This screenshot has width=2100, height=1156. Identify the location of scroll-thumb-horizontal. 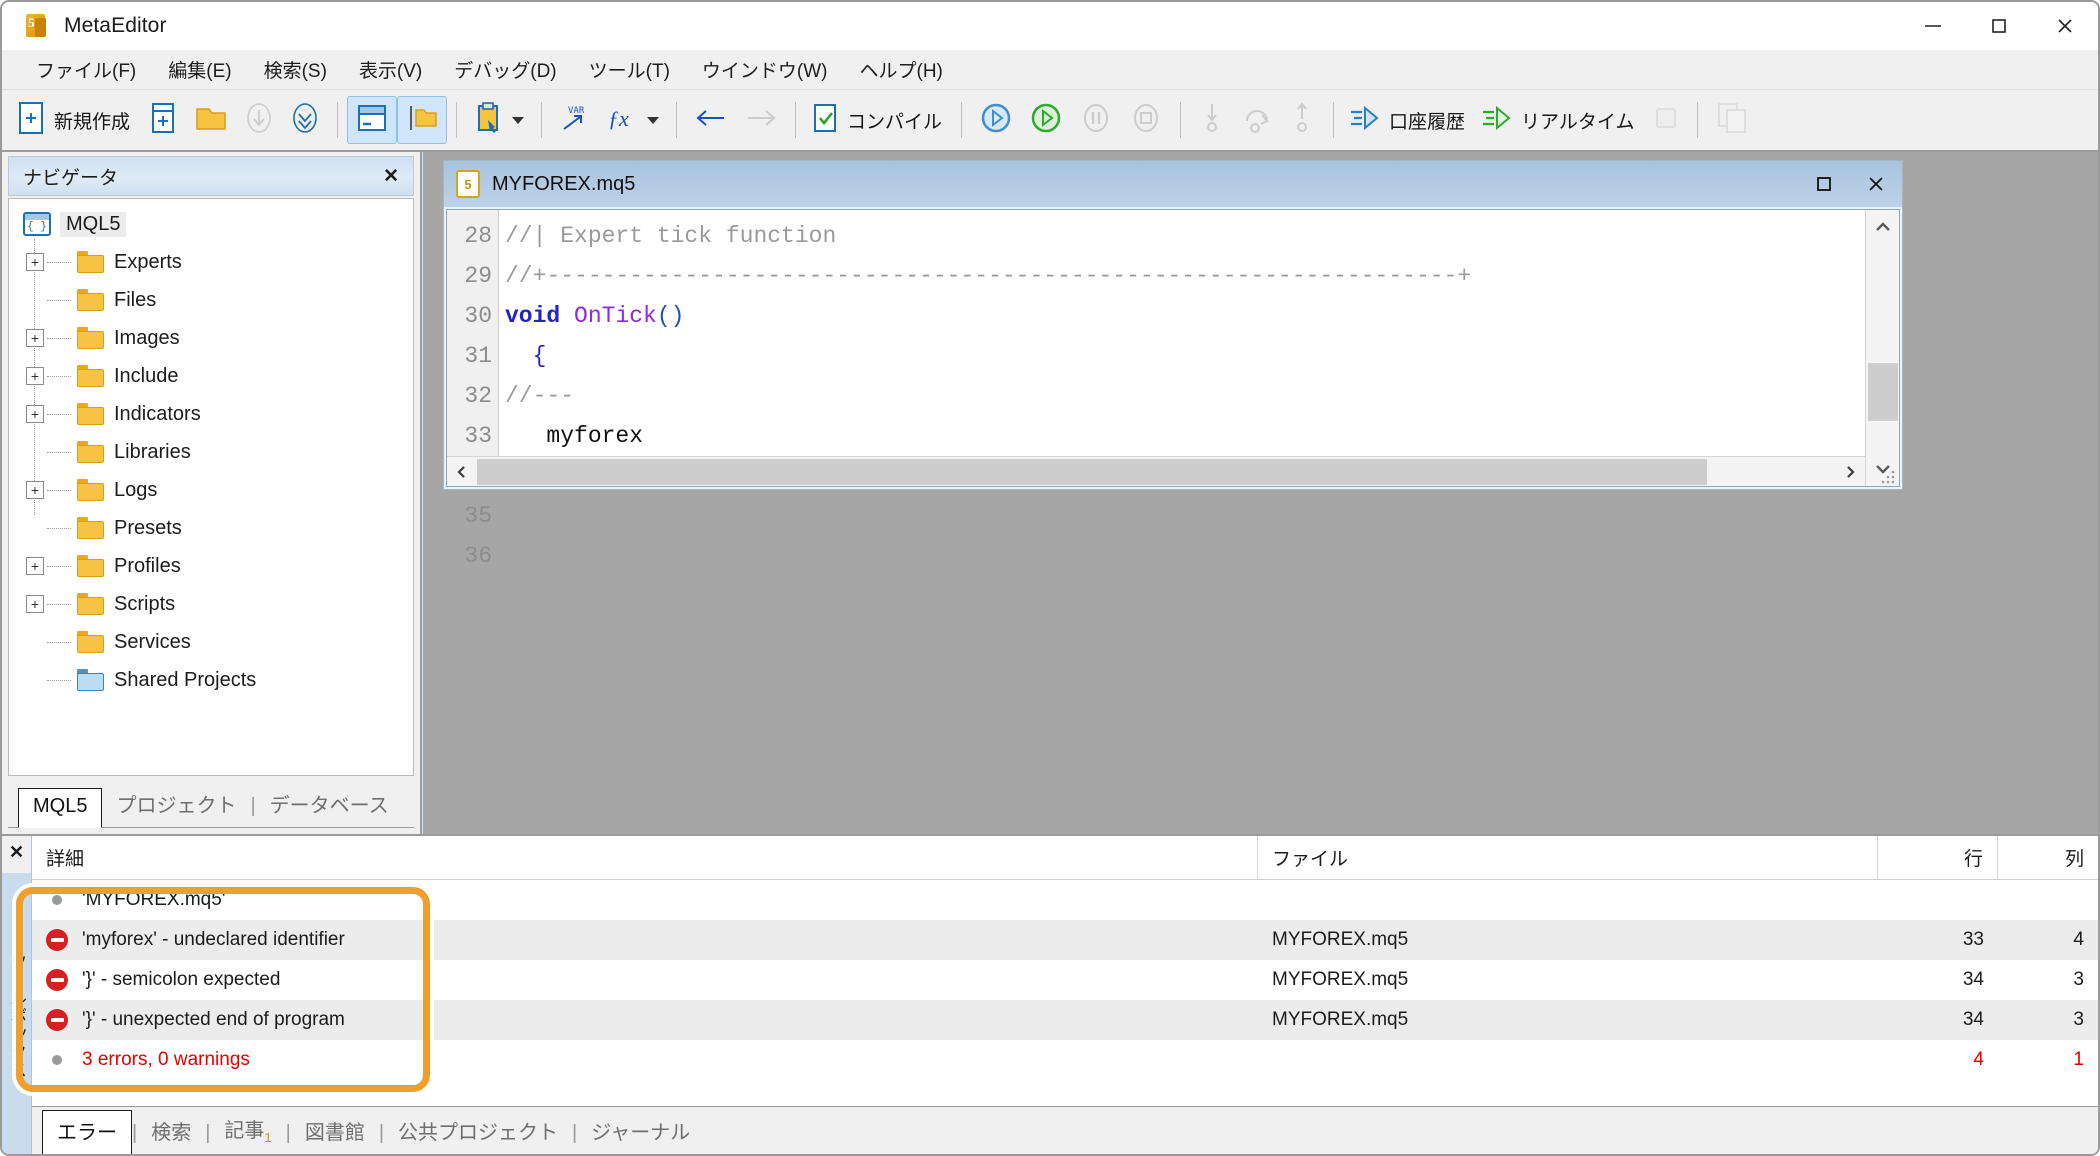
(1092, 471).